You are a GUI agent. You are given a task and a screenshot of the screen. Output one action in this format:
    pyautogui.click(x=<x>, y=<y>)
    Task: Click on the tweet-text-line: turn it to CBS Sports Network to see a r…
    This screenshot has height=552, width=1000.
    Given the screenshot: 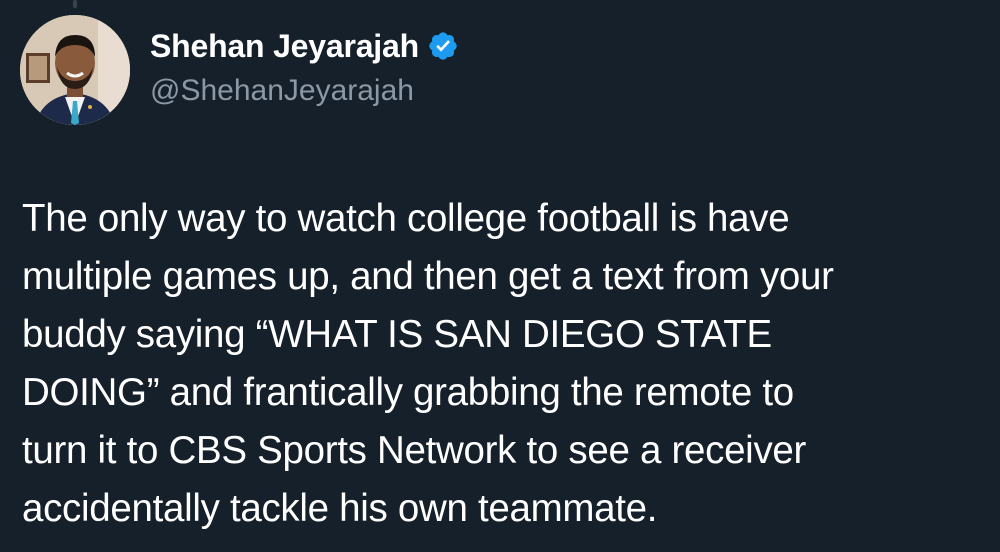 What is the action you would take?
    pyautogui.click(x=414, y=450)
    